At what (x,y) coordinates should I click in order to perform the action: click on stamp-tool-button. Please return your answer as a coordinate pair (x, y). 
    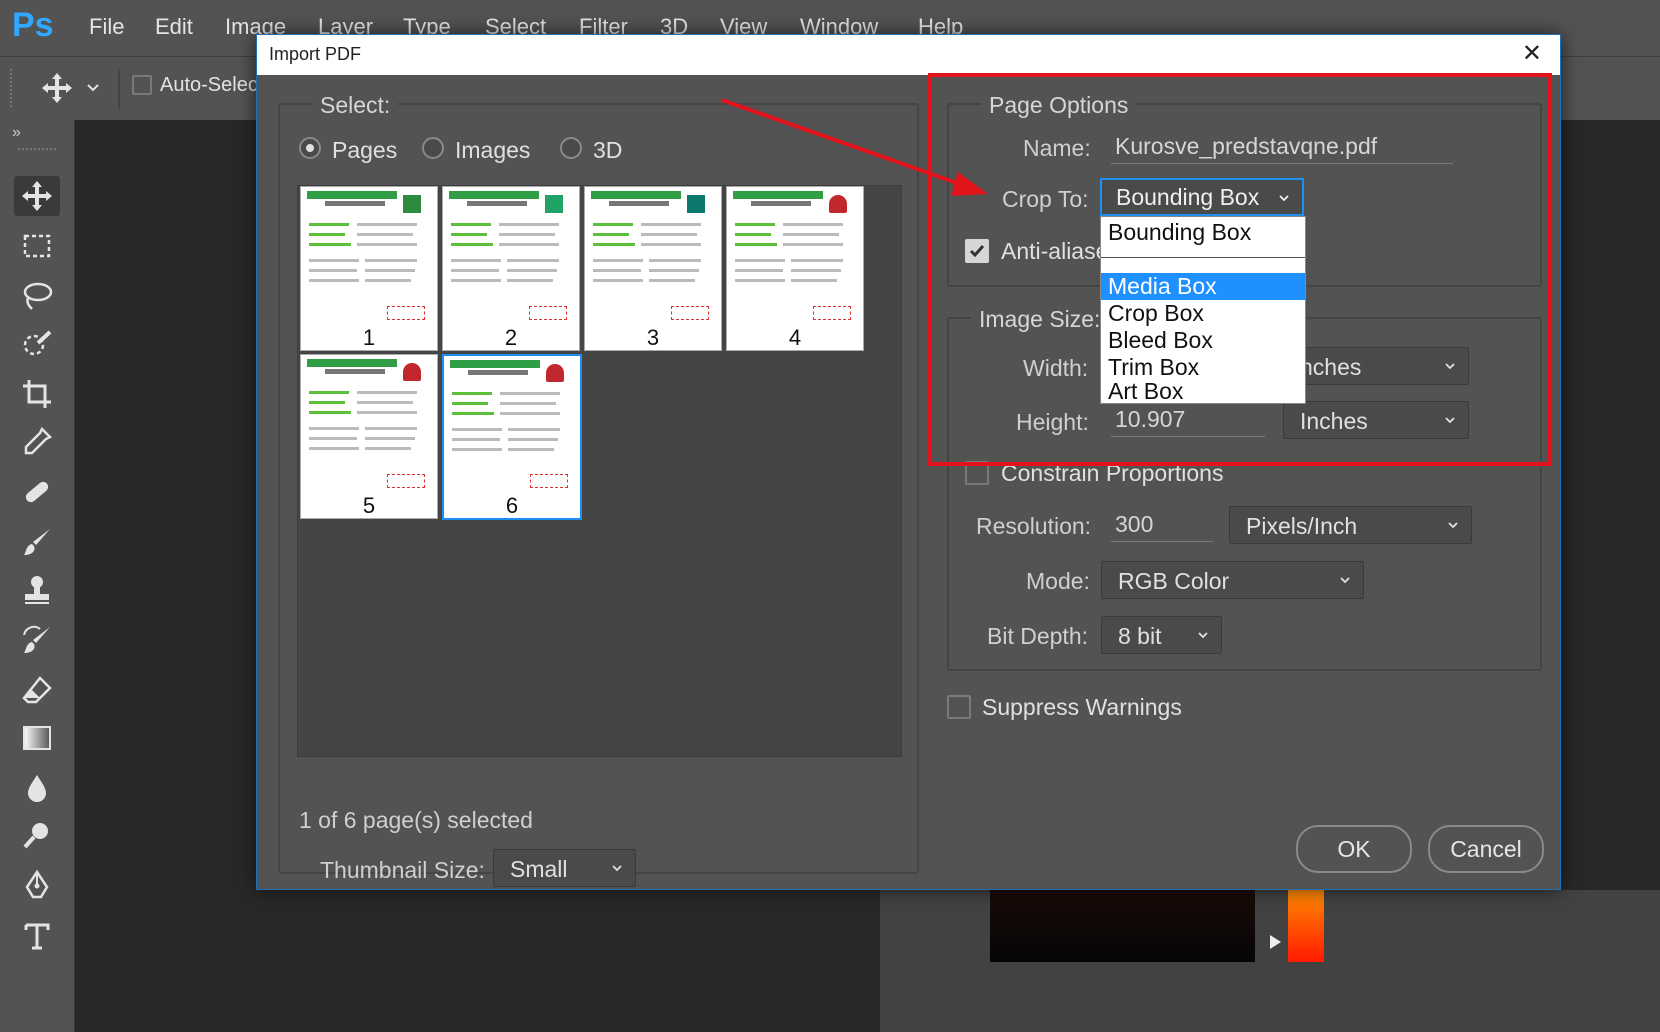
    Looking at the image, I should click on (37, 590).